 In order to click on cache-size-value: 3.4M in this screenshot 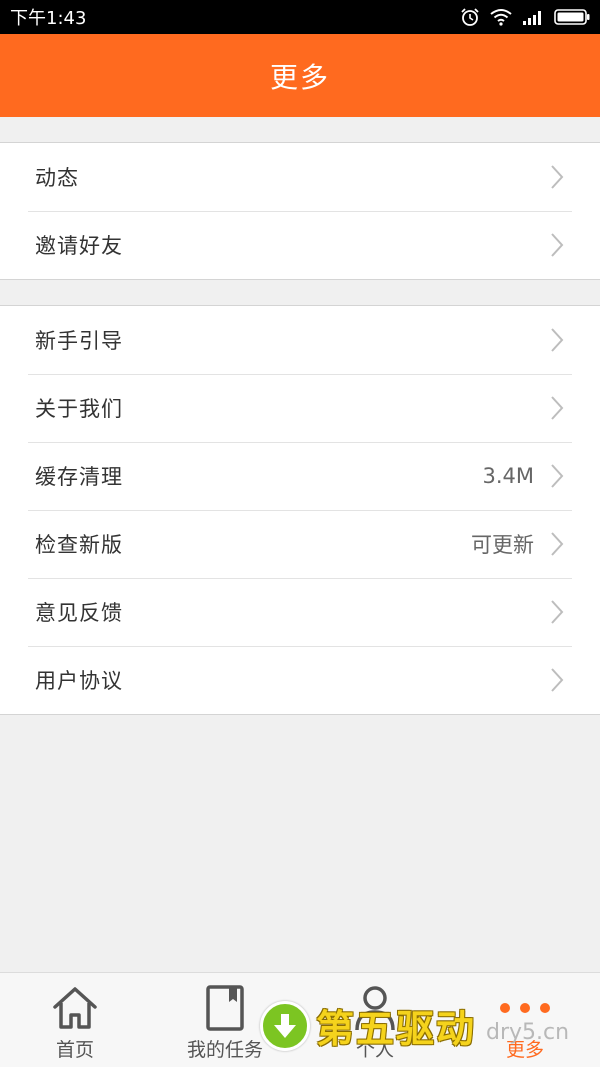, I will do `click(508, 476)`.